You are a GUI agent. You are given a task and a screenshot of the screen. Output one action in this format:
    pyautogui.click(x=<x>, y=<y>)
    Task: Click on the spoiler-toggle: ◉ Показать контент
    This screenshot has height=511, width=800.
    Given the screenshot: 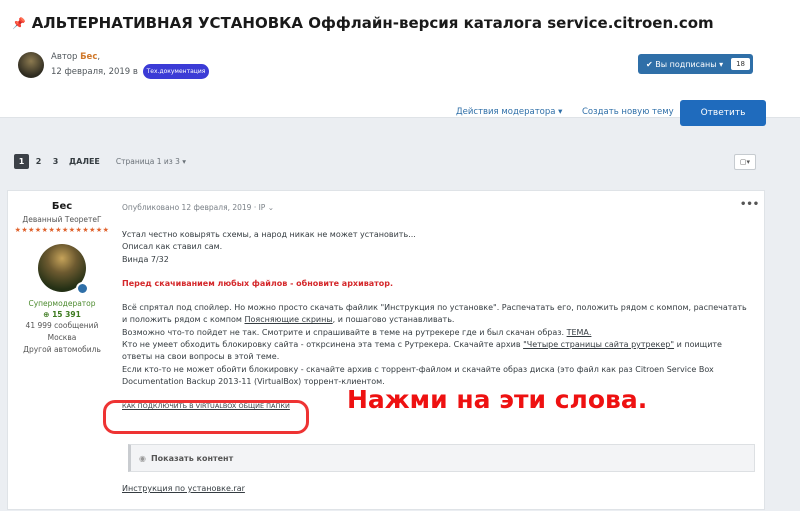 What is the action you would take?
    pyautogui.click(x=441, y=458)
    